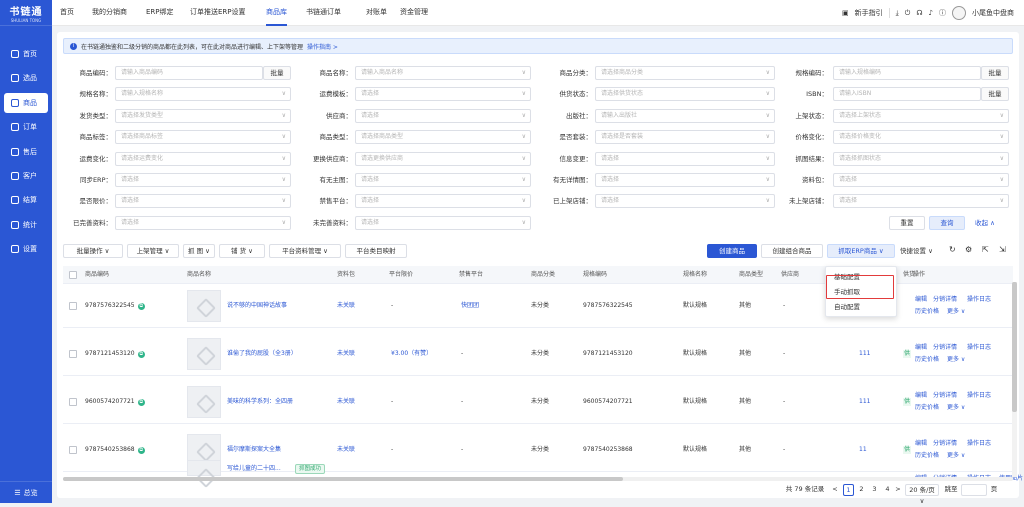  Describe the element at coordinates (26, 102) in the screenshot. I see `sidebar-item-2: 商品` at that location.